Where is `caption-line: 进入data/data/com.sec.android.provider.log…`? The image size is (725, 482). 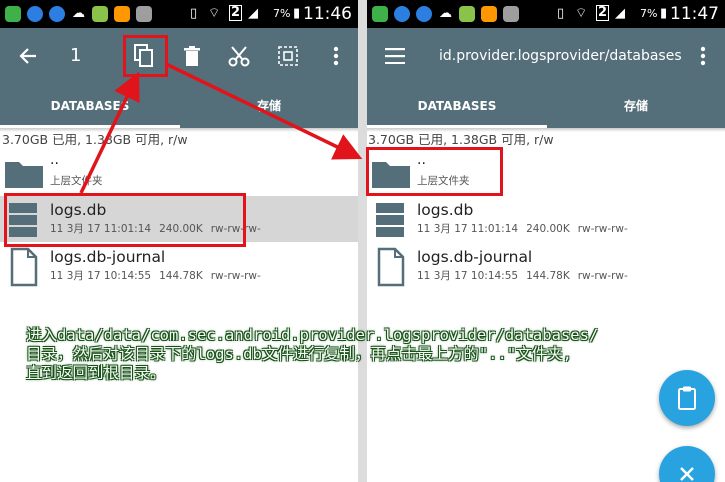
caption-line: 进入data/data/com.sec.android.provider.log… is located at coordinates (312, 335).